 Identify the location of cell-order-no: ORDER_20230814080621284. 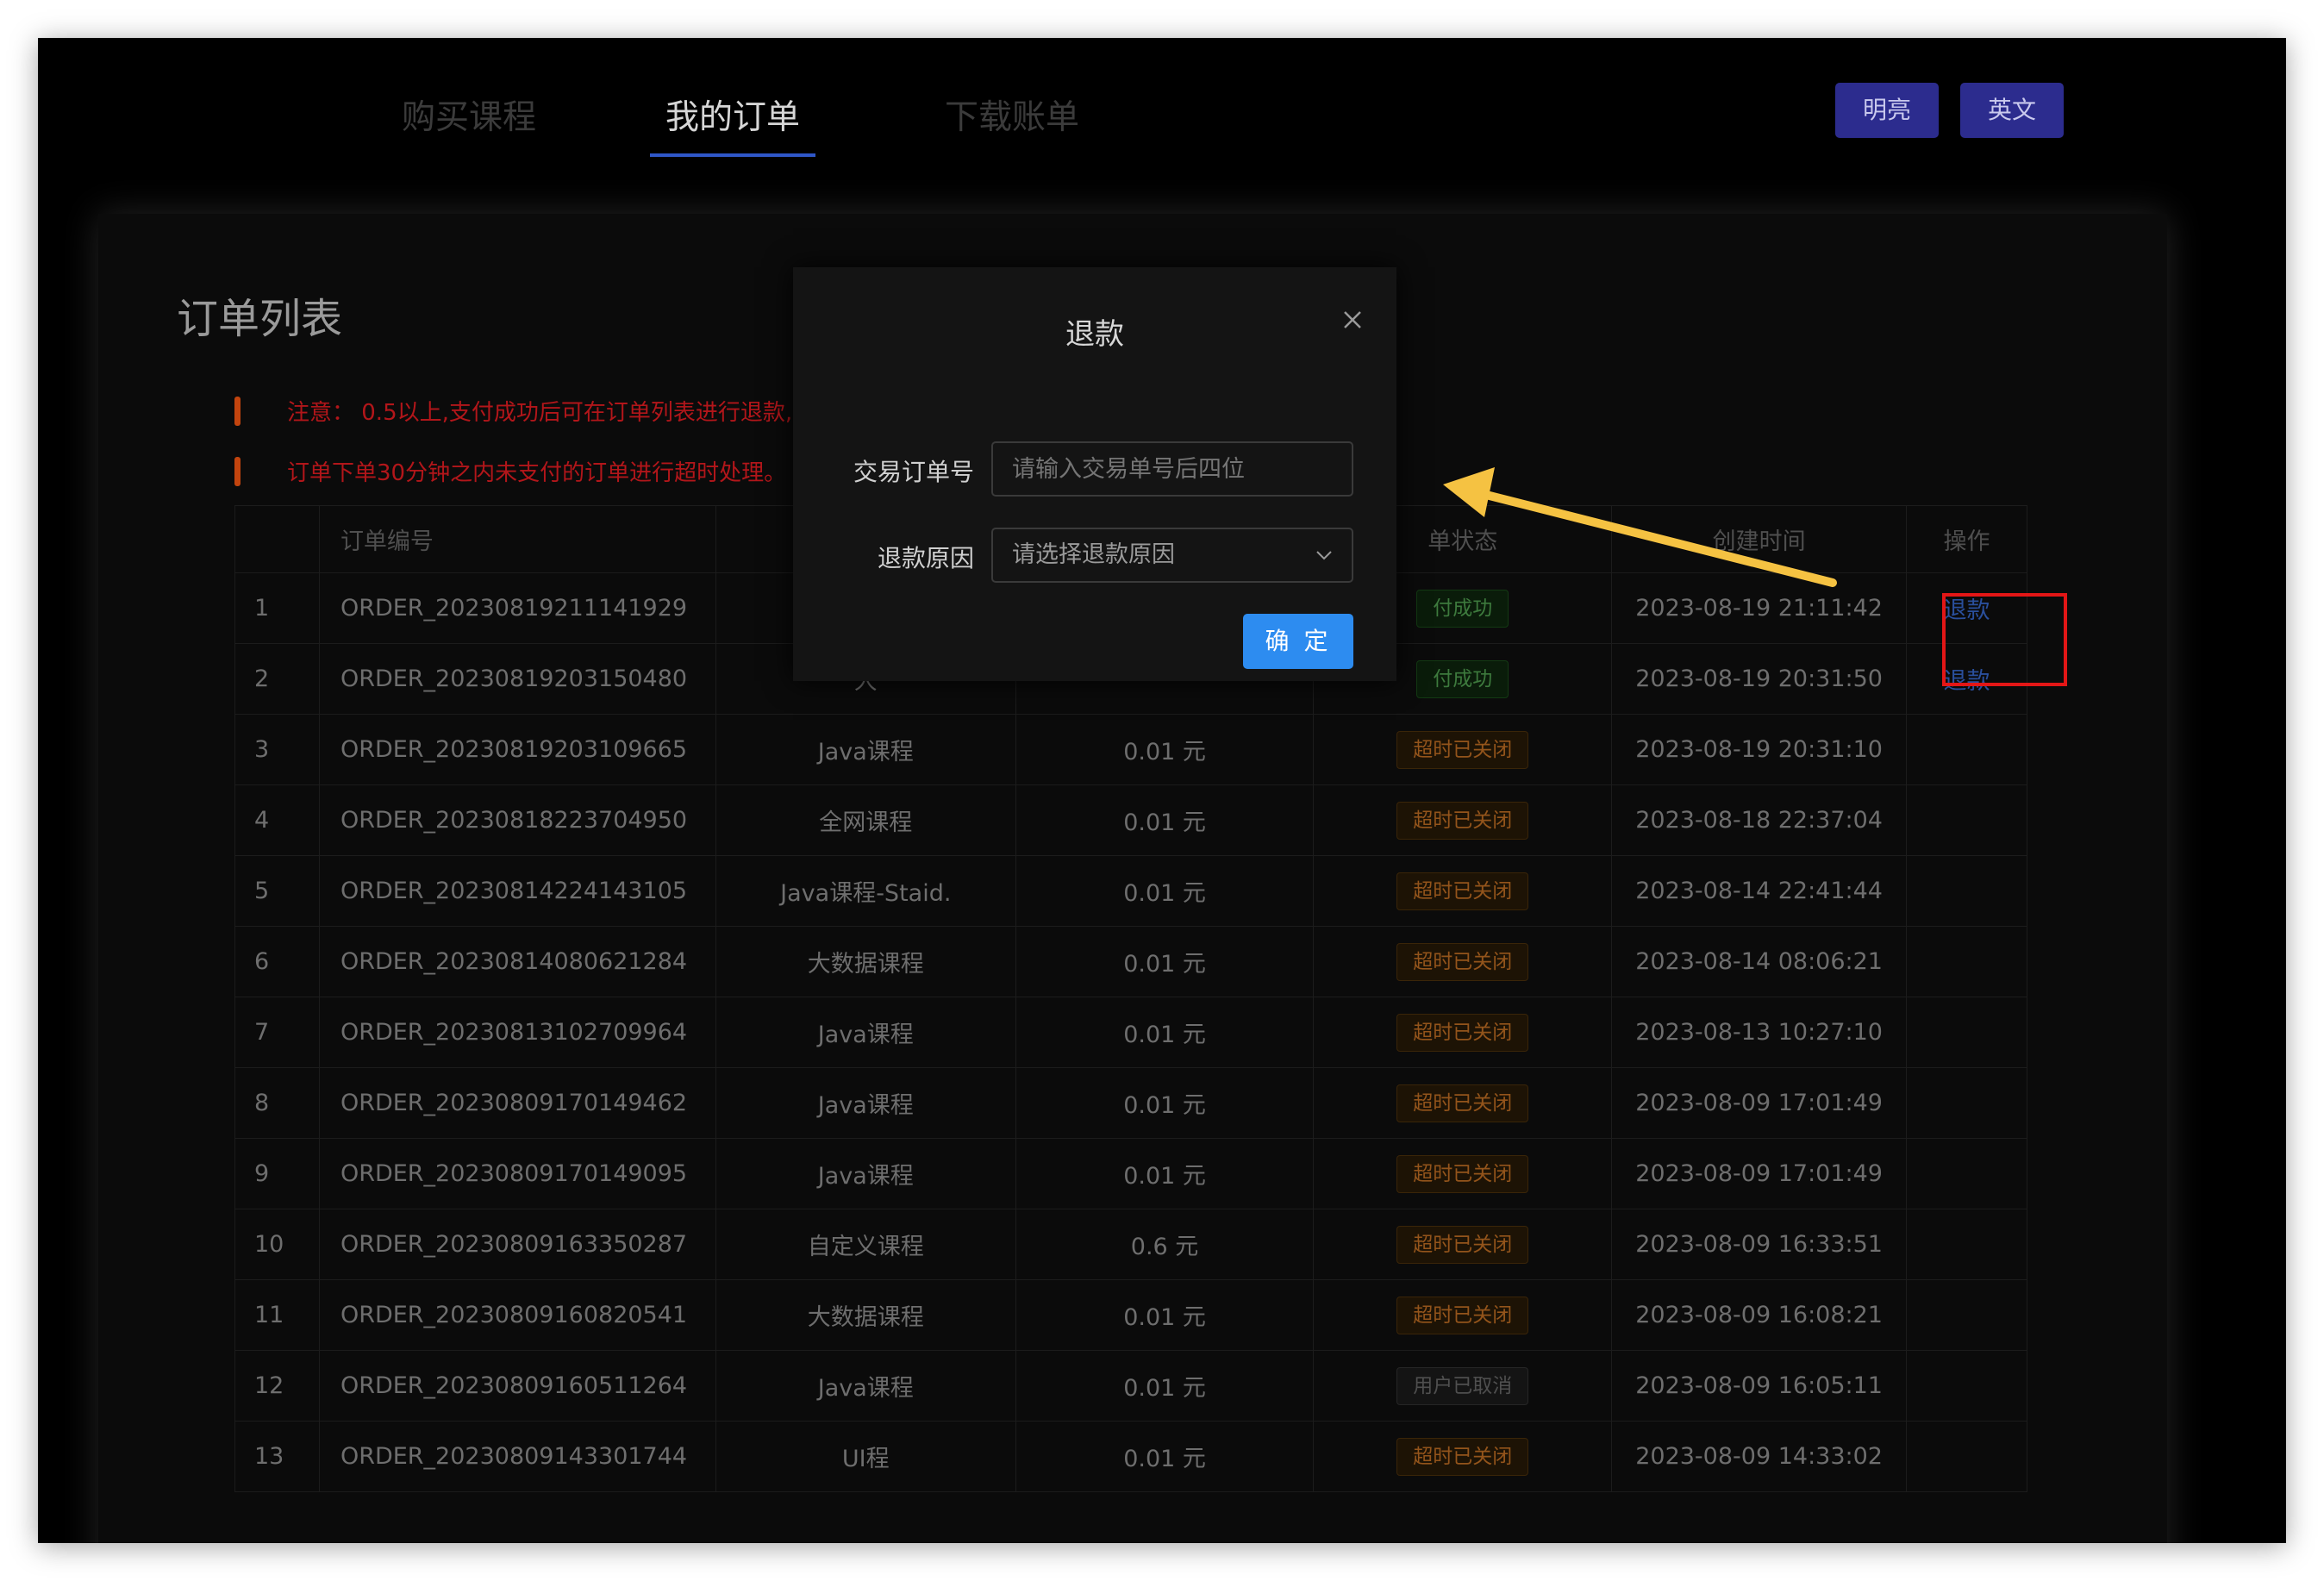
(517, 961).